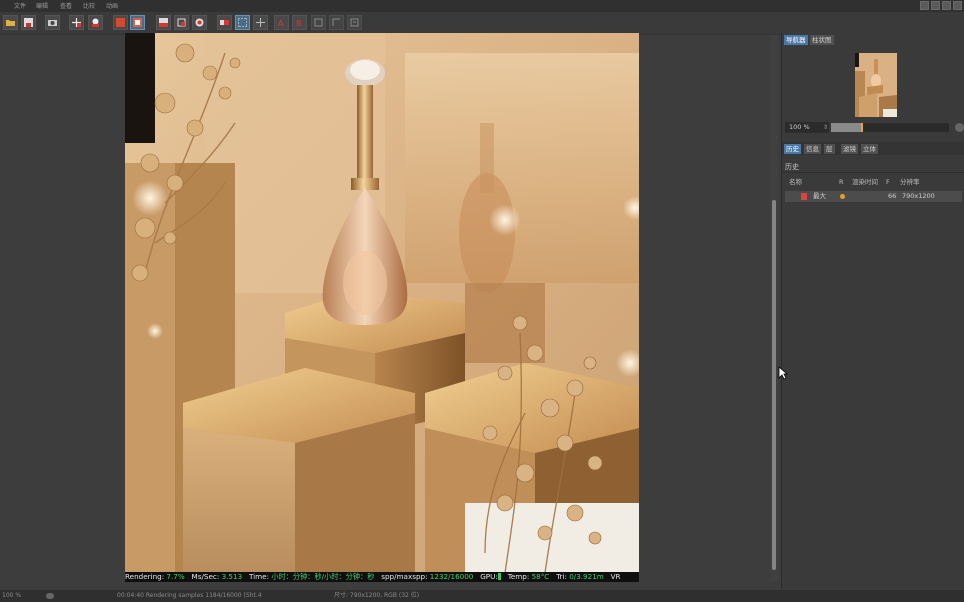 The width and height of the screenshot is (964, 602). What do you see at coordinates (796, 40) in the screenshot?
I see `tab-navigator: 导航器` at bounding box center [796, 40].